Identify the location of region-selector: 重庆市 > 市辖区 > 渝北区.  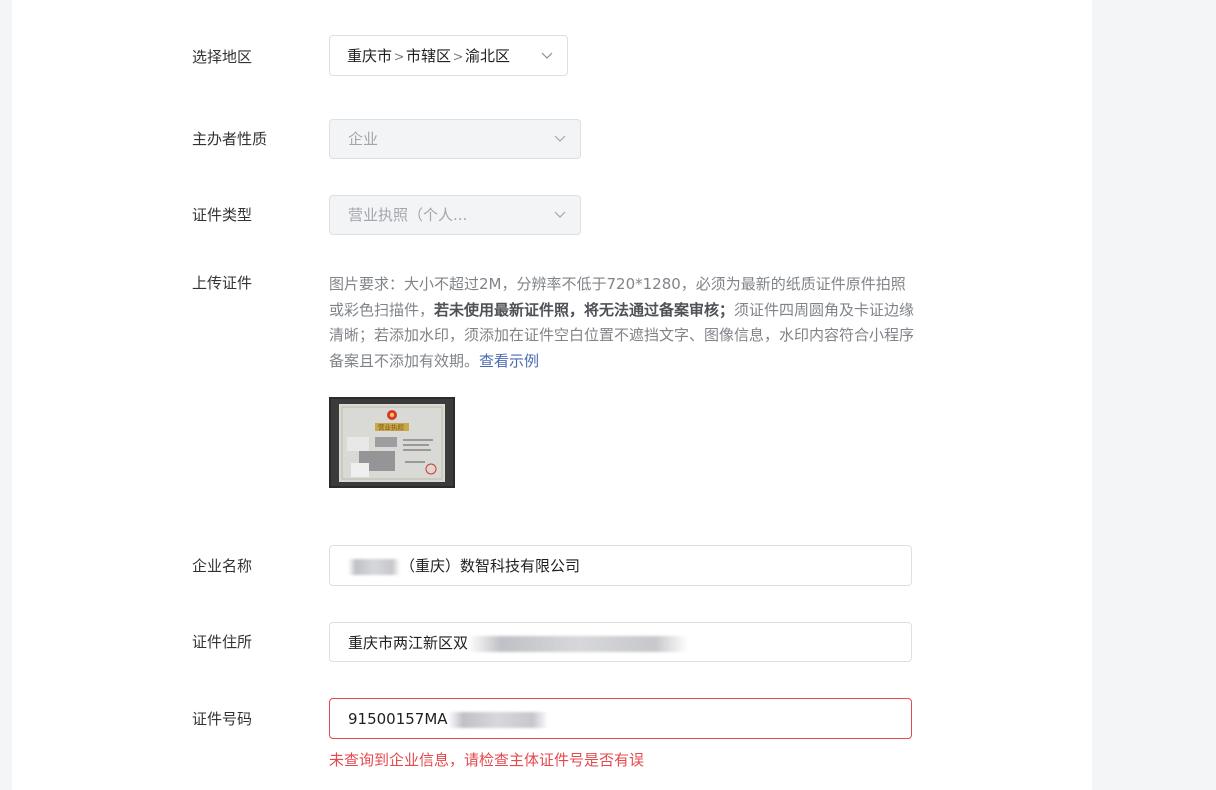
(448, 55).